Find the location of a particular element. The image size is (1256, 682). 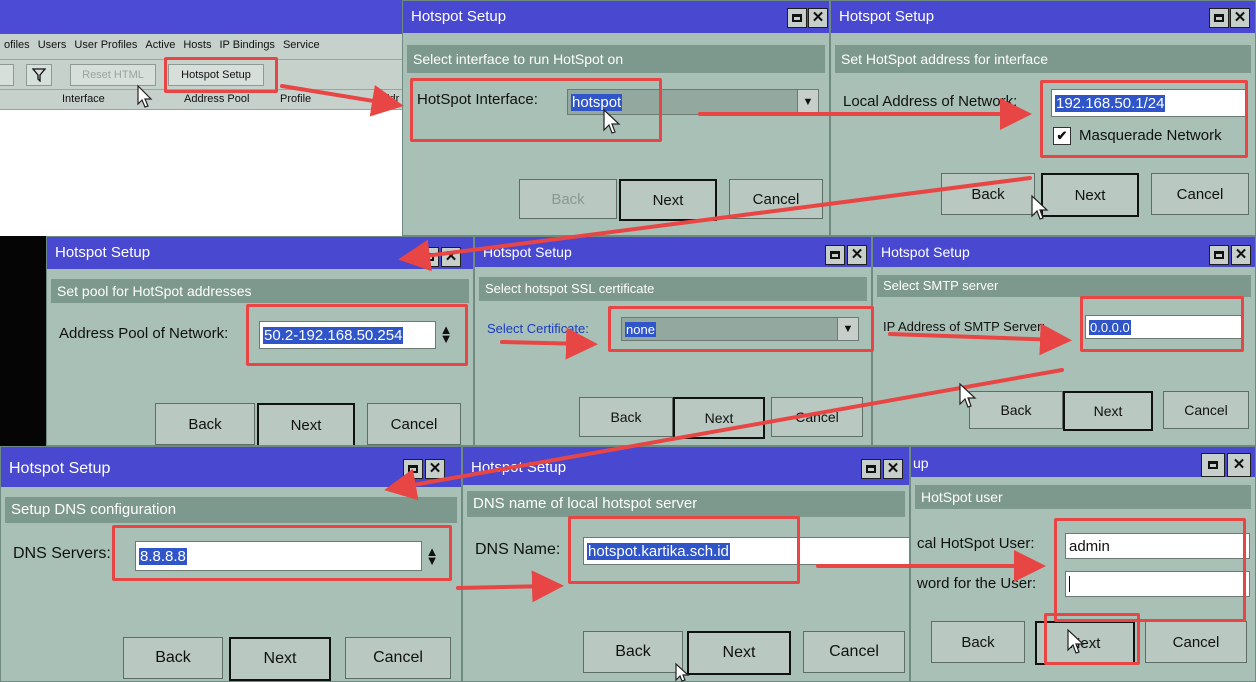

step-subtitle: HotSpot user is located at coordinates (1083, 497).